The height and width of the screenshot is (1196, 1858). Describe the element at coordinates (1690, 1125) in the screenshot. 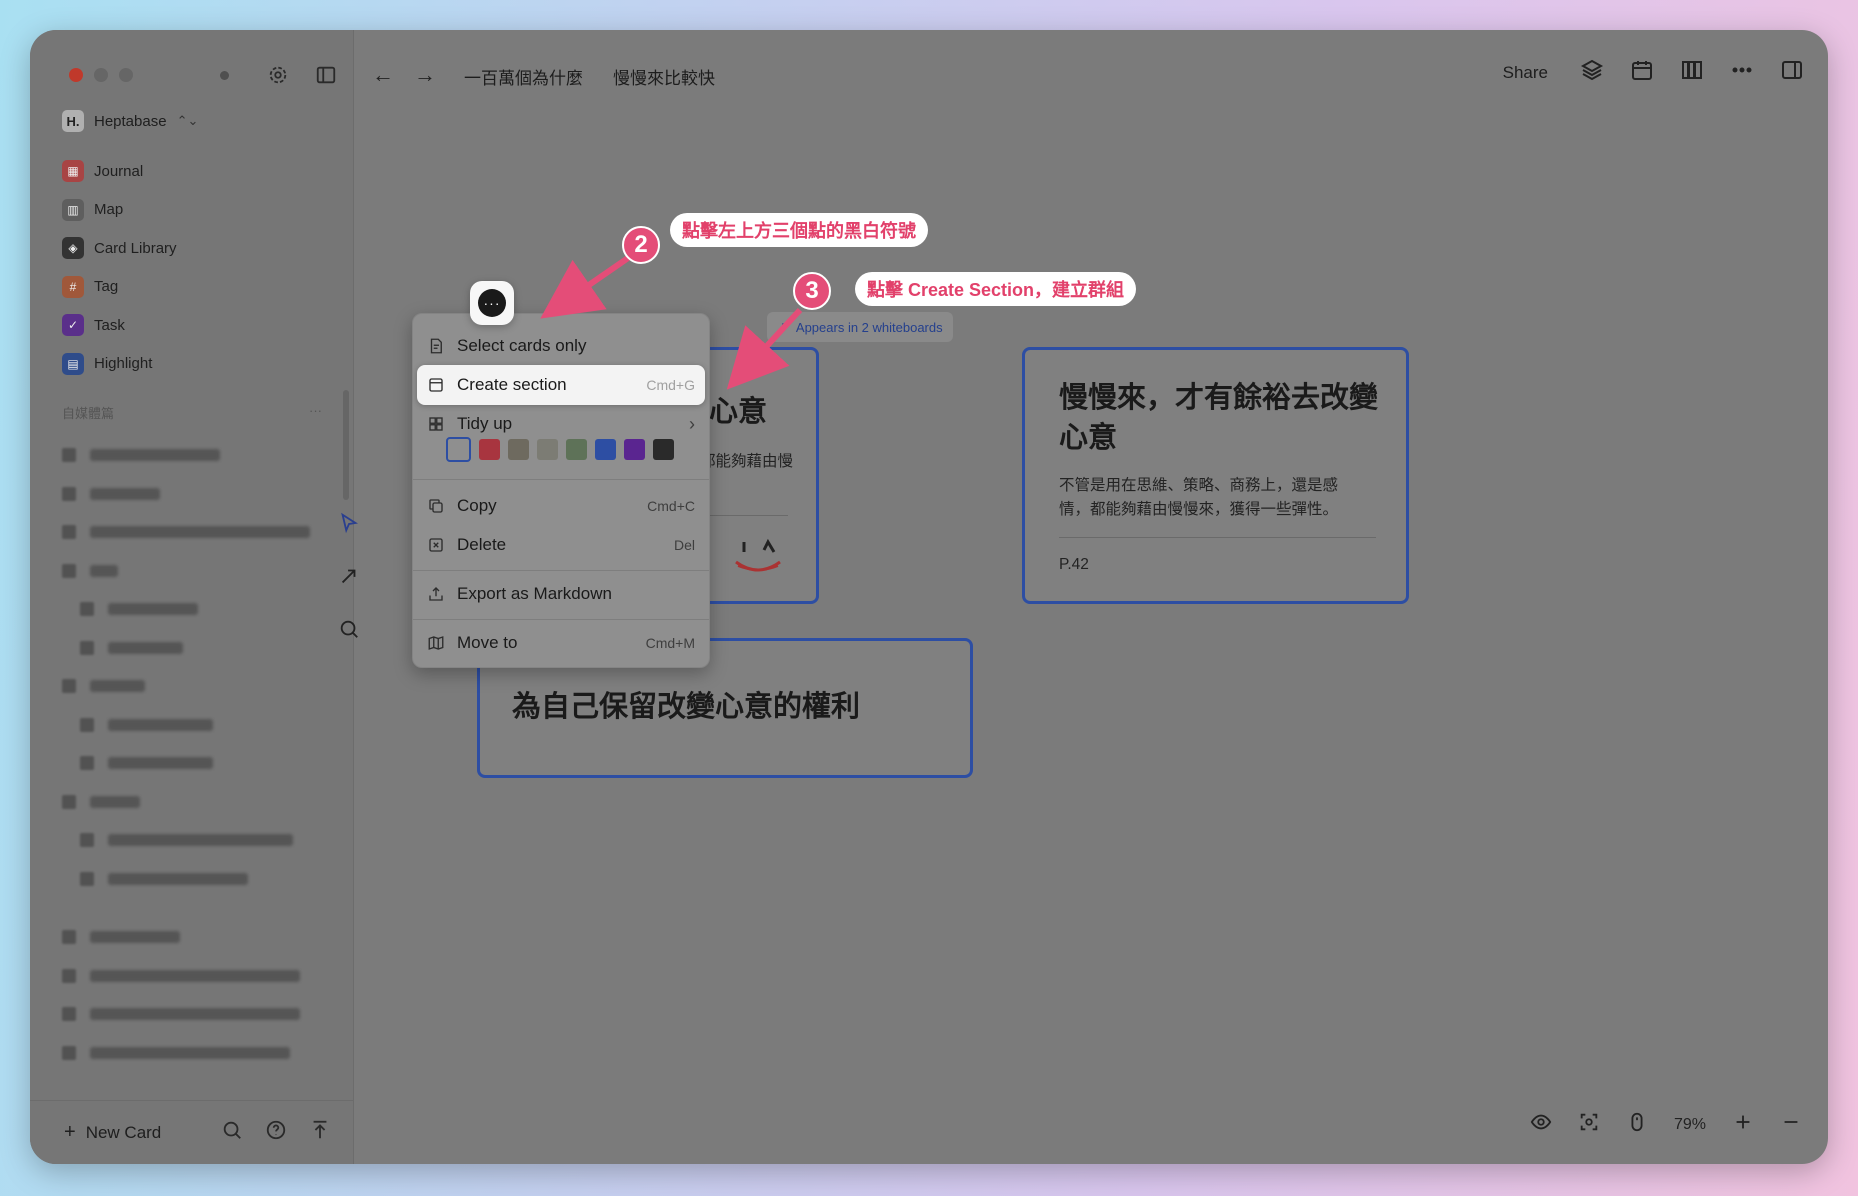

I see `zoom-level: 79%` at that location.